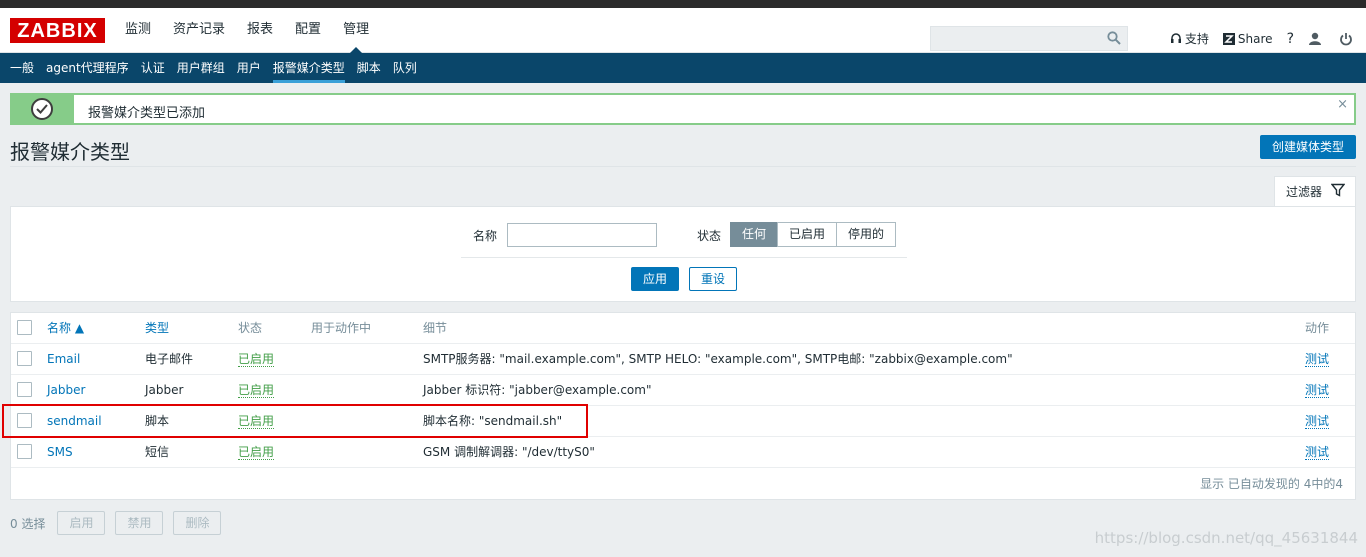 The height and width of the screenshot is (557, 1366). What do you see at coordinates (157, 421) in the screenshot?
I see `media-type-kind: 脚本` at bounding box center [157, 421].